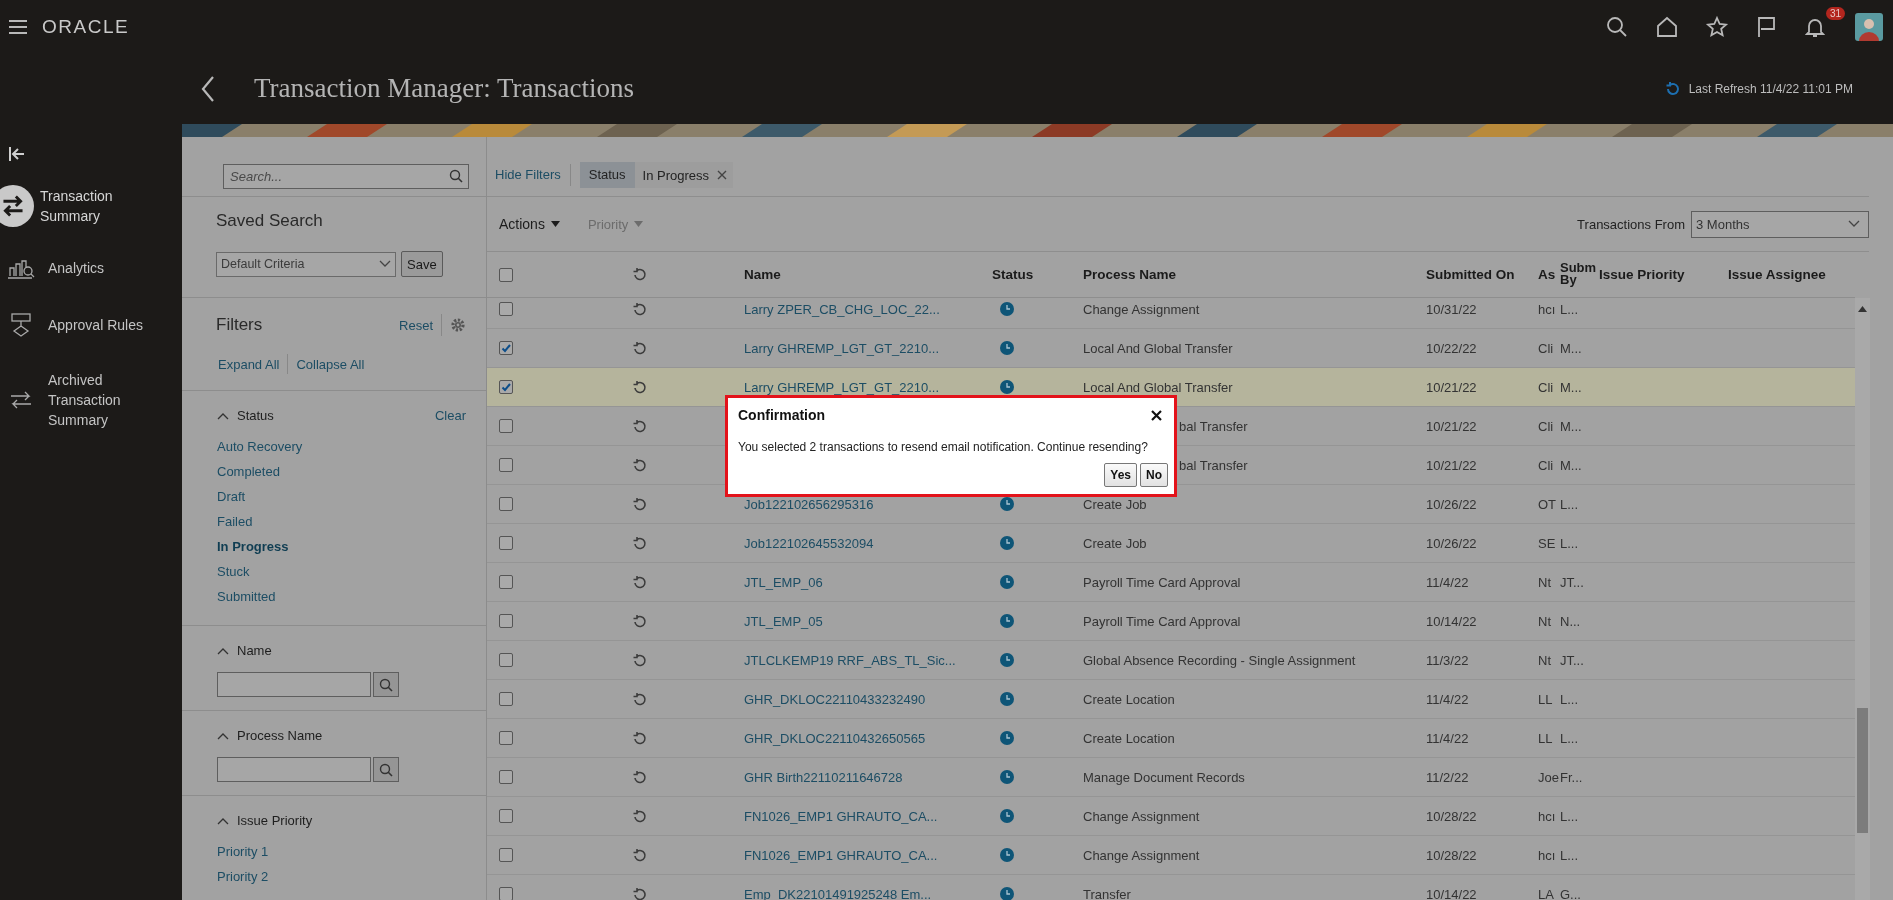 The height and width of the screenshot is (900, 1893). I want to click on expand-all-link: Expand All, so click(249, 364).